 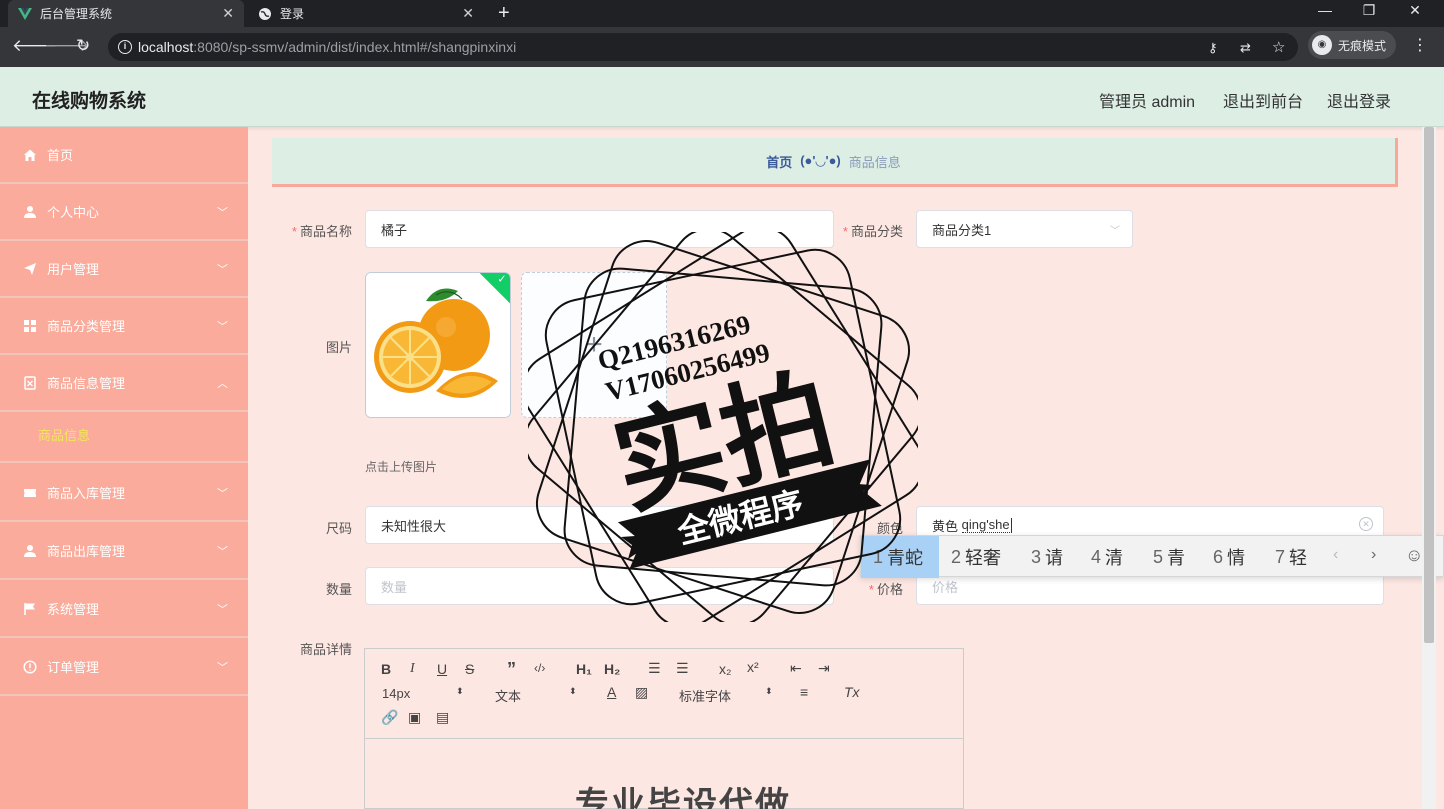 I want to click on emoji-icon: ☺, so click(x=1414, y=555).